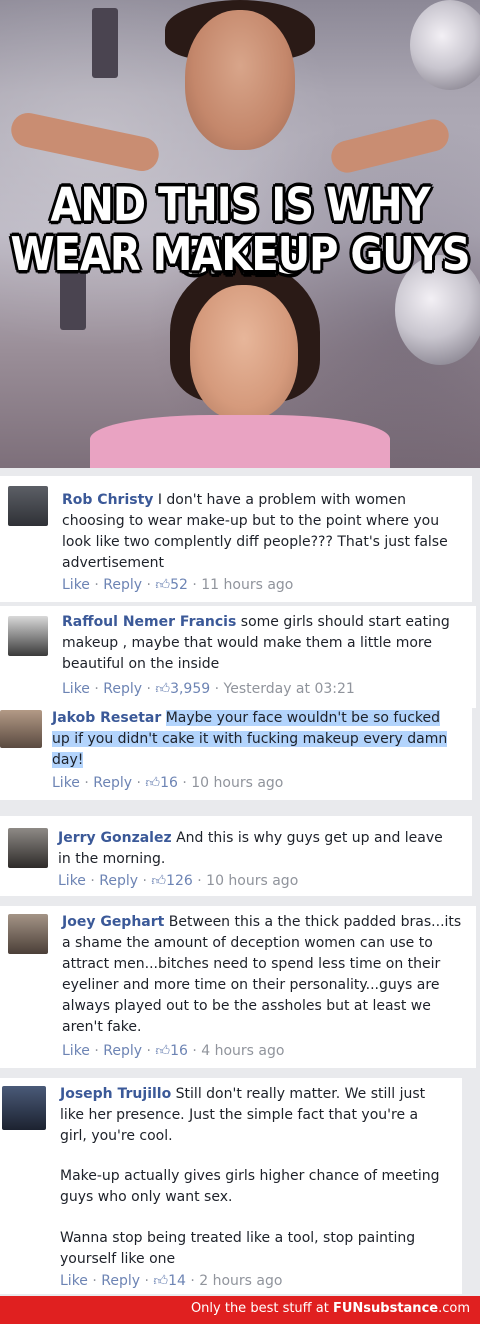  Describe the element at coordinates (247, 585) in the screenshot. I see `timestamp: 11 hours ago` at that location.